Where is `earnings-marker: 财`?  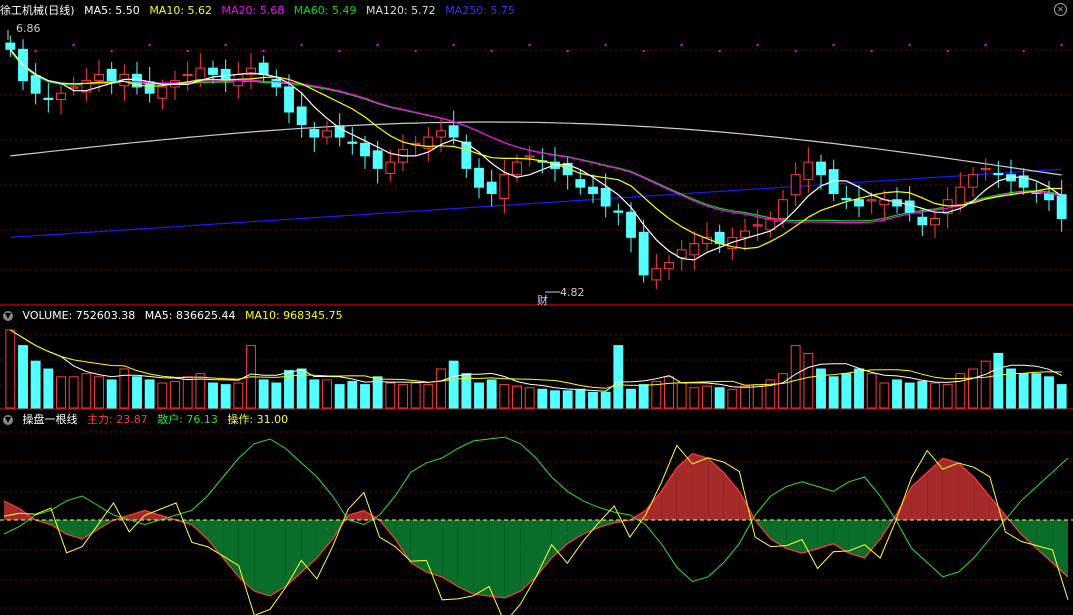
earnings-marker: 财 is located at coordinates (542, 300).